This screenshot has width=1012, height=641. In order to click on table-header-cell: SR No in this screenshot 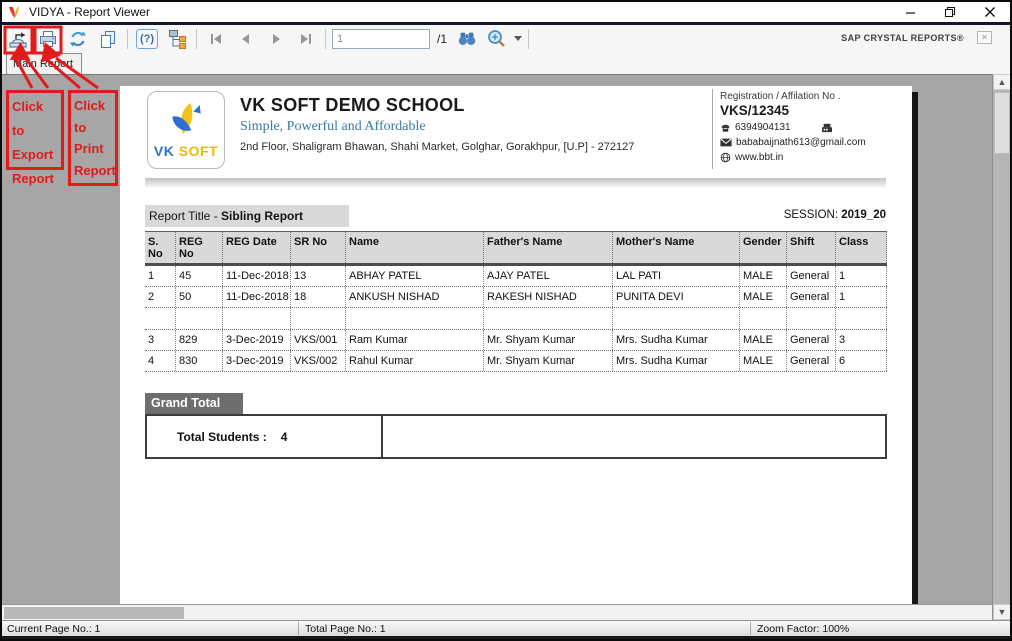, I will do `click(318, 247)`.